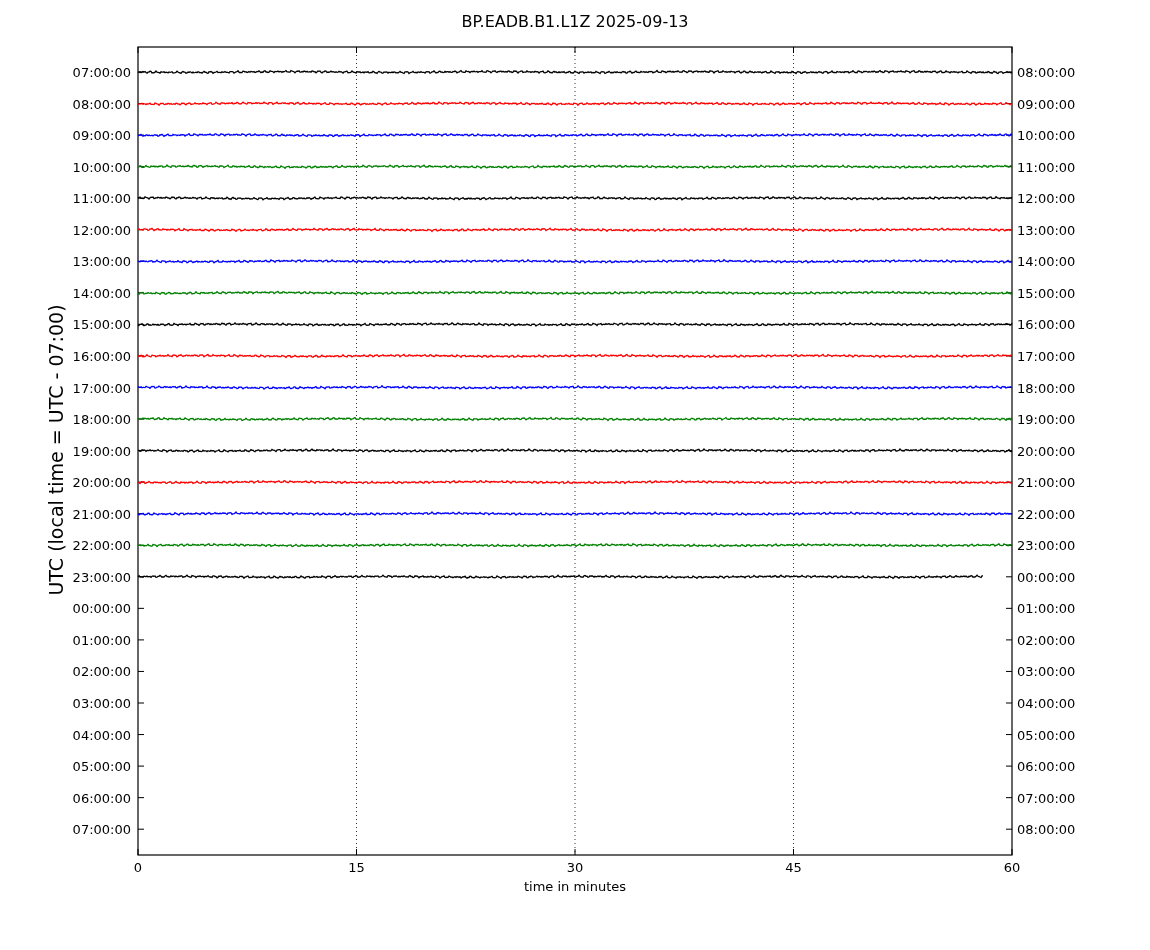 This screenshot has height=950, width=1150. What do you see at coordinates (575, 886) in the screenshot?
I see `x-axis-label: time in minutes` at bounding box center [575, 886].